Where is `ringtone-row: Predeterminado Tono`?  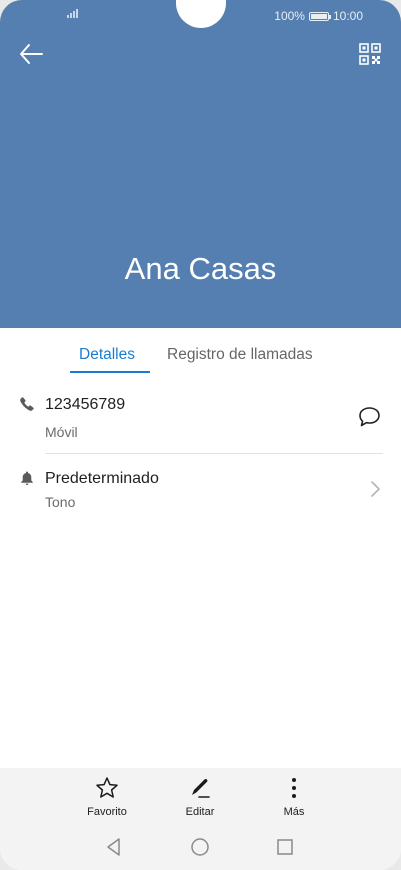
ringtone-row: Predeterminado Tono is located at coordinates (200, 492).